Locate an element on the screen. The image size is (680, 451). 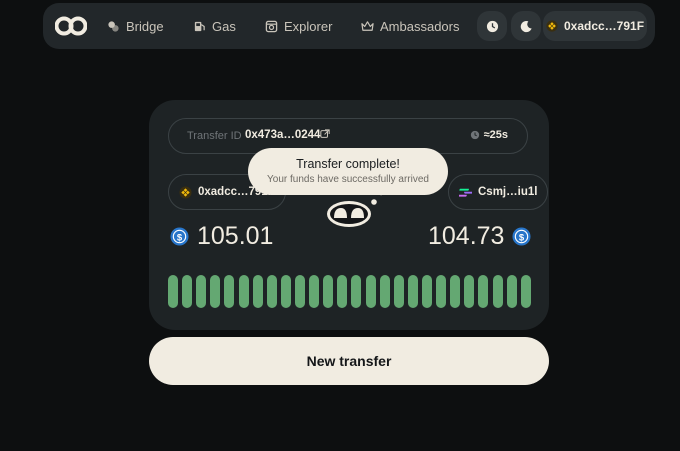
theme-toggle-button is located at coordinates (526, 26).